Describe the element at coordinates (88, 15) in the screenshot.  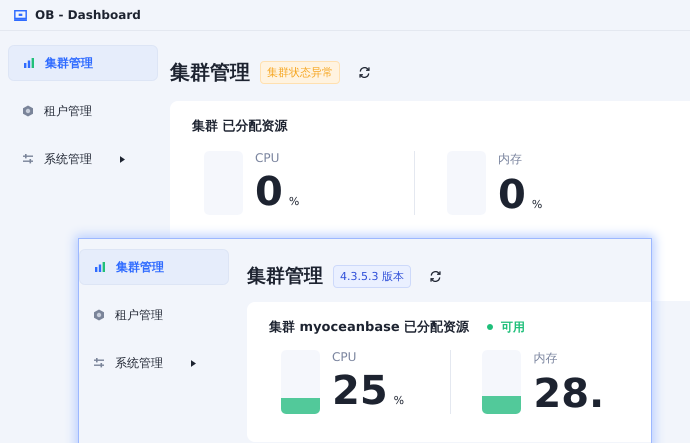
I see `app-title: OB - Dashboard` at that location.